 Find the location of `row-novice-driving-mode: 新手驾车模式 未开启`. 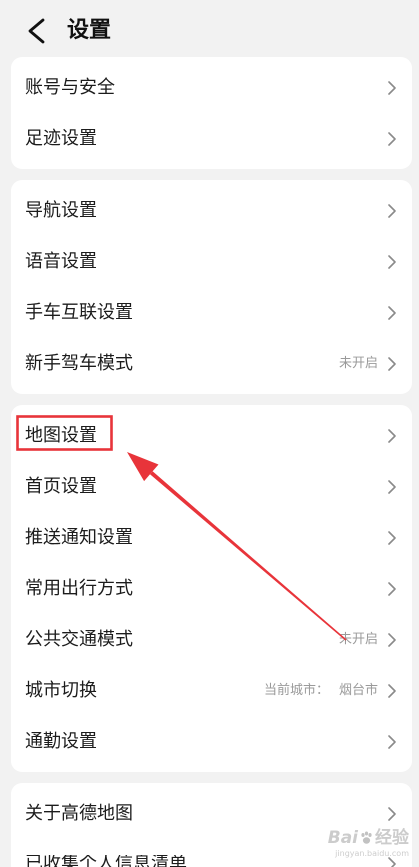

row-novice-driving-mode: 新手驾车模式 未开启 is located at coordinates (211, 363).